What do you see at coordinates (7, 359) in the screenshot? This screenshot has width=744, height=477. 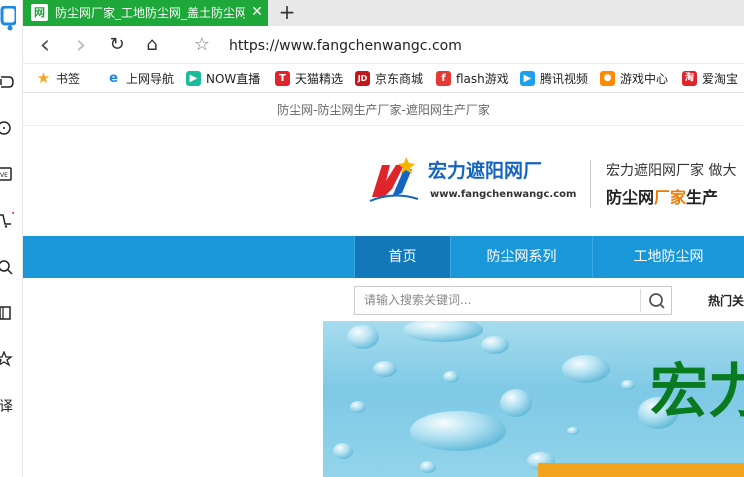 I see `star-icon` at bounding box center [7, 359].